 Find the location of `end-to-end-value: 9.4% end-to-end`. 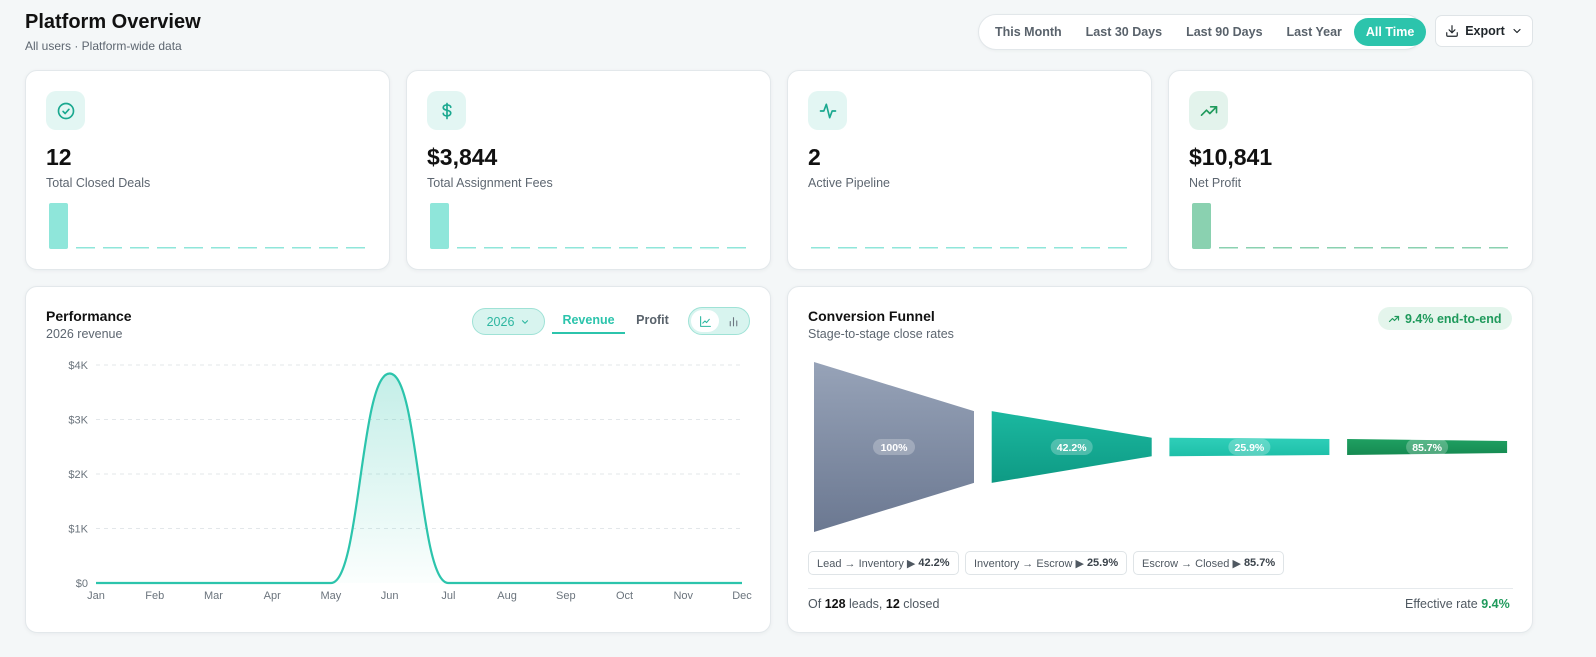

end-to-end-value: 9.4% end-to-end is located at coordinates (1453, 318).